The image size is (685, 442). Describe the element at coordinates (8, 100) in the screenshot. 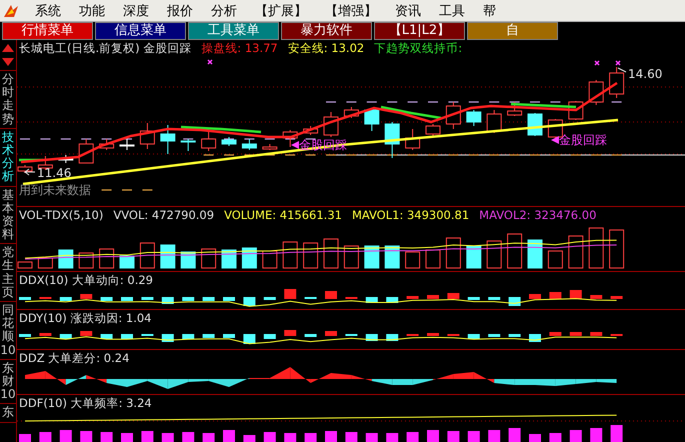

I see `side-tab: 分时走势` at that location.